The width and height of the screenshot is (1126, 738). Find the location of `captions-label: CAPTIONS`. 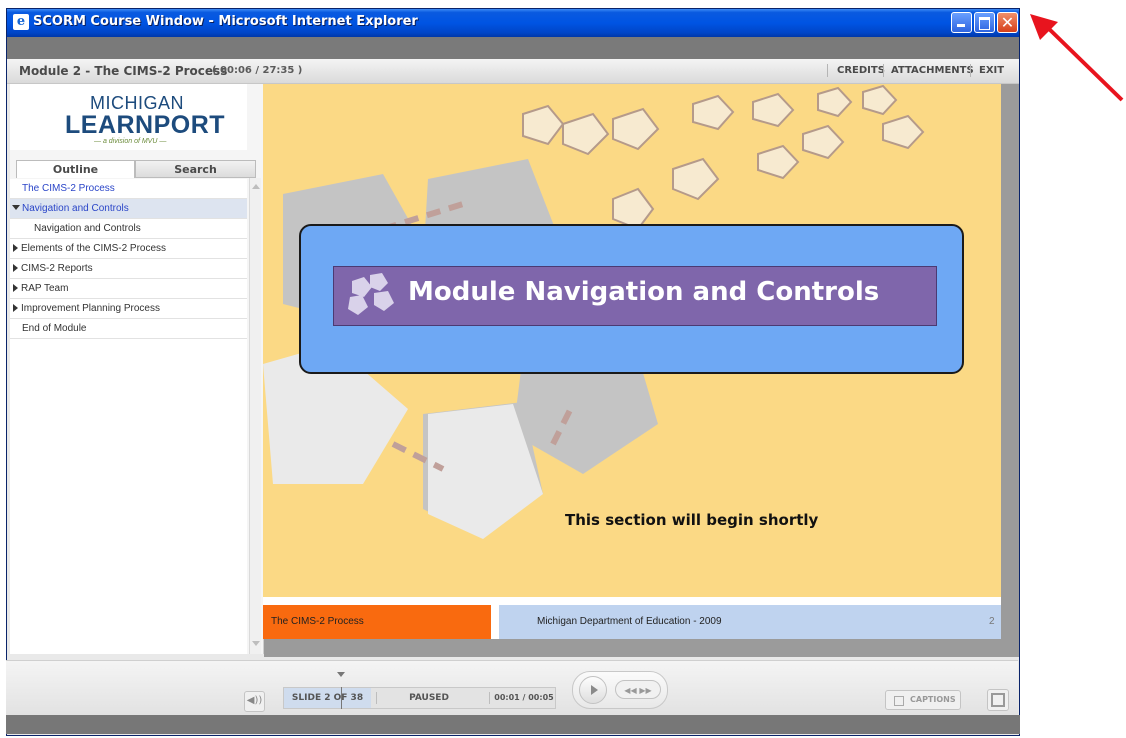

captions-label: CAPTIONS is located at coordinates (933, 699).